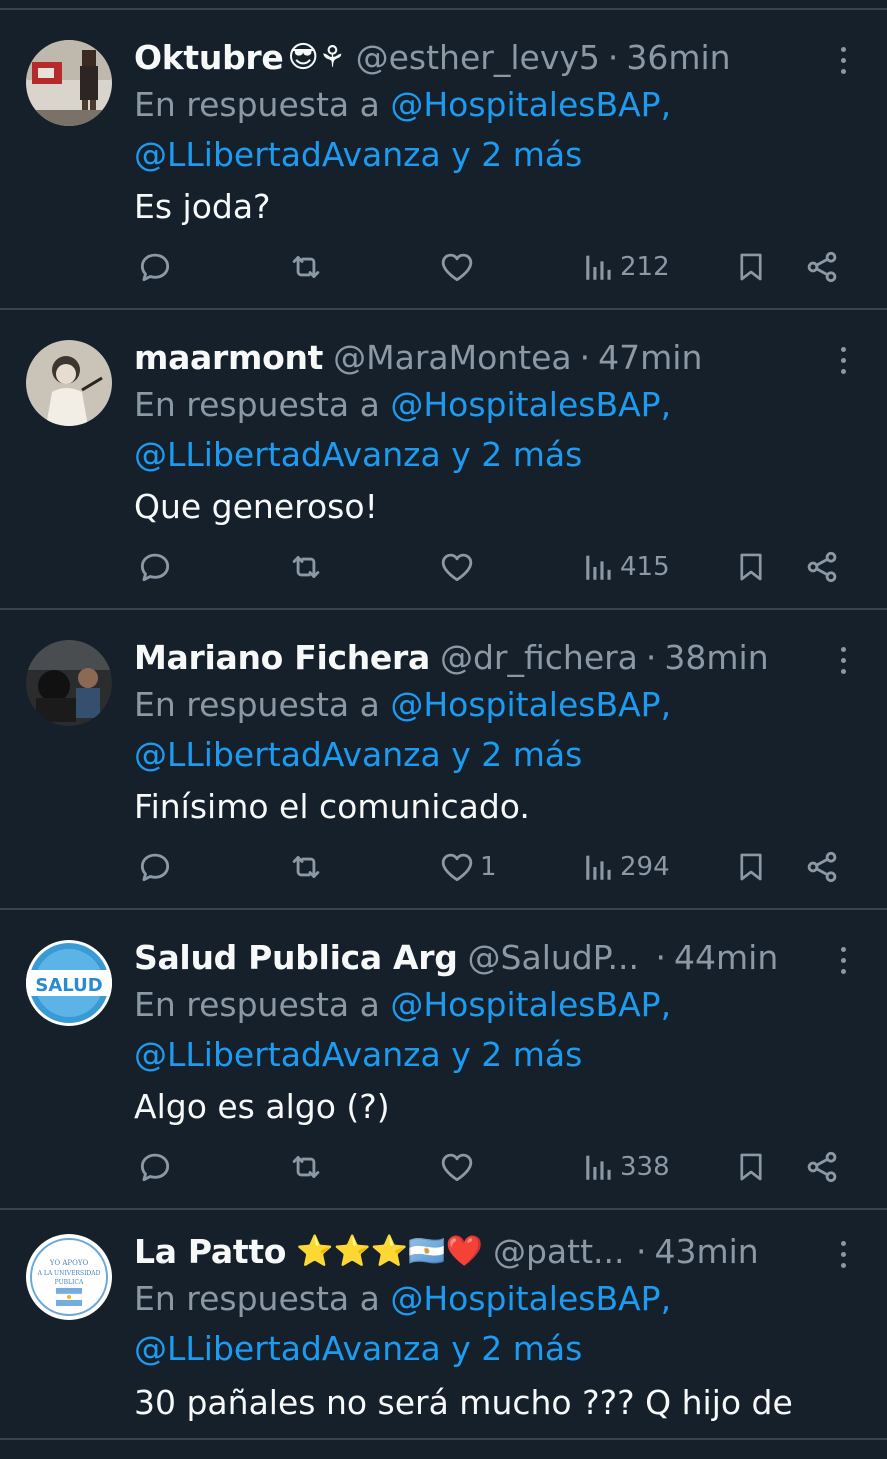 Image resolution: width=887 pixels, height=1459 pixels. What do you see at coordinates (626, 267) in the screenshot?
I see `views-button: 212` at bounding box center [626, 267].